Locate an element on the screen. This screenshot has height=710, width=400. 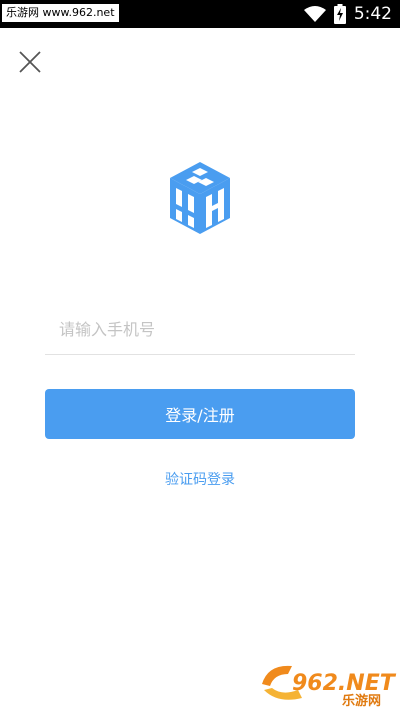
battery-charging-icon is located at coordinates (339, 14).